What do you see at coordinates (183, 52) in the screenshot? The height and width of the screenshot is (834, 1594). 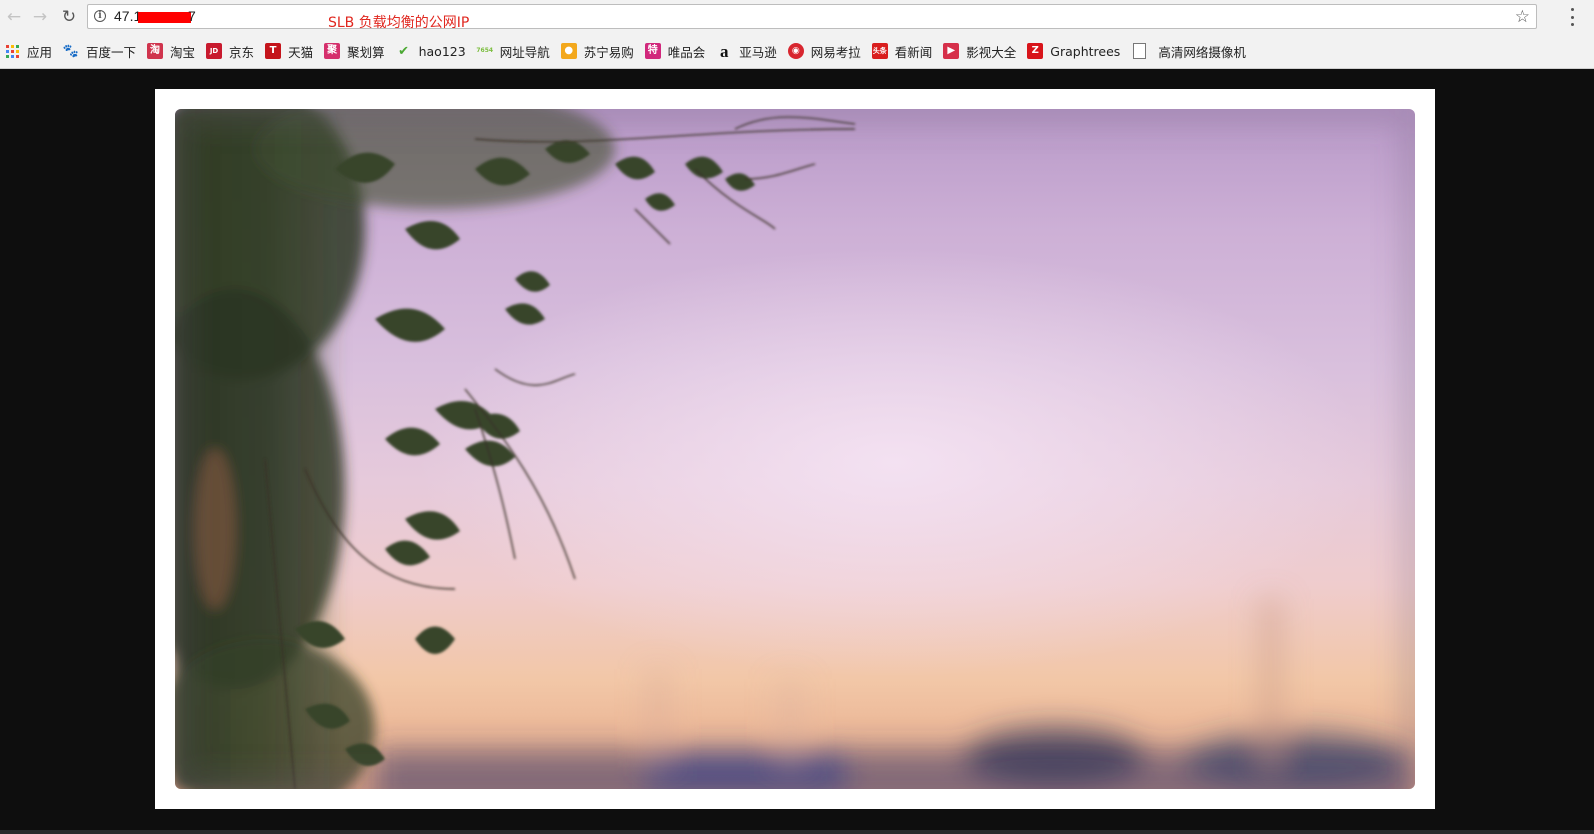 I see `bookmark-label: 淘宝` at bounding box center [183, 52].